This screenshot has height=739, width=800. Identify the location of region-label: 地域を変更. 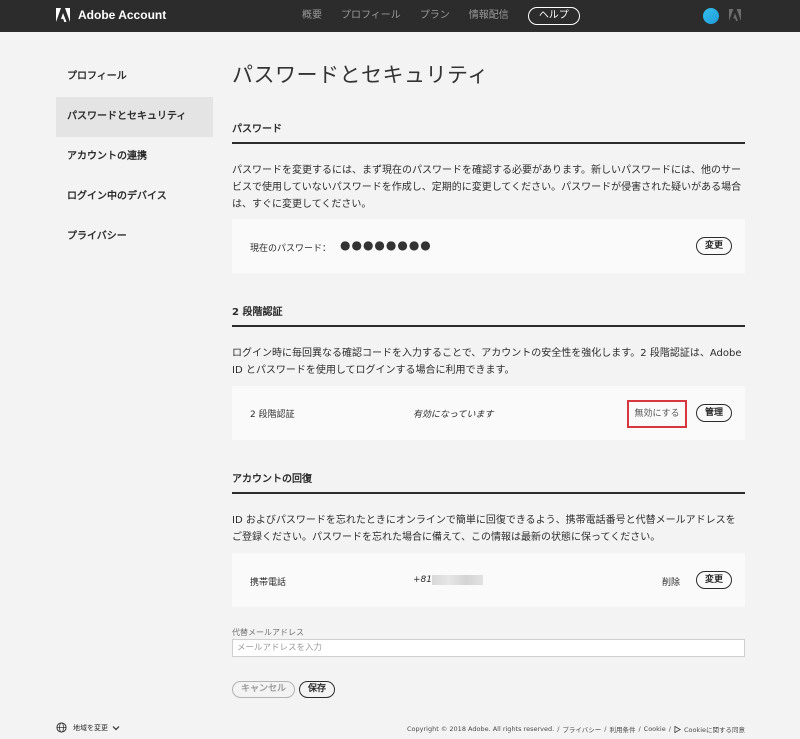
(90, 727).